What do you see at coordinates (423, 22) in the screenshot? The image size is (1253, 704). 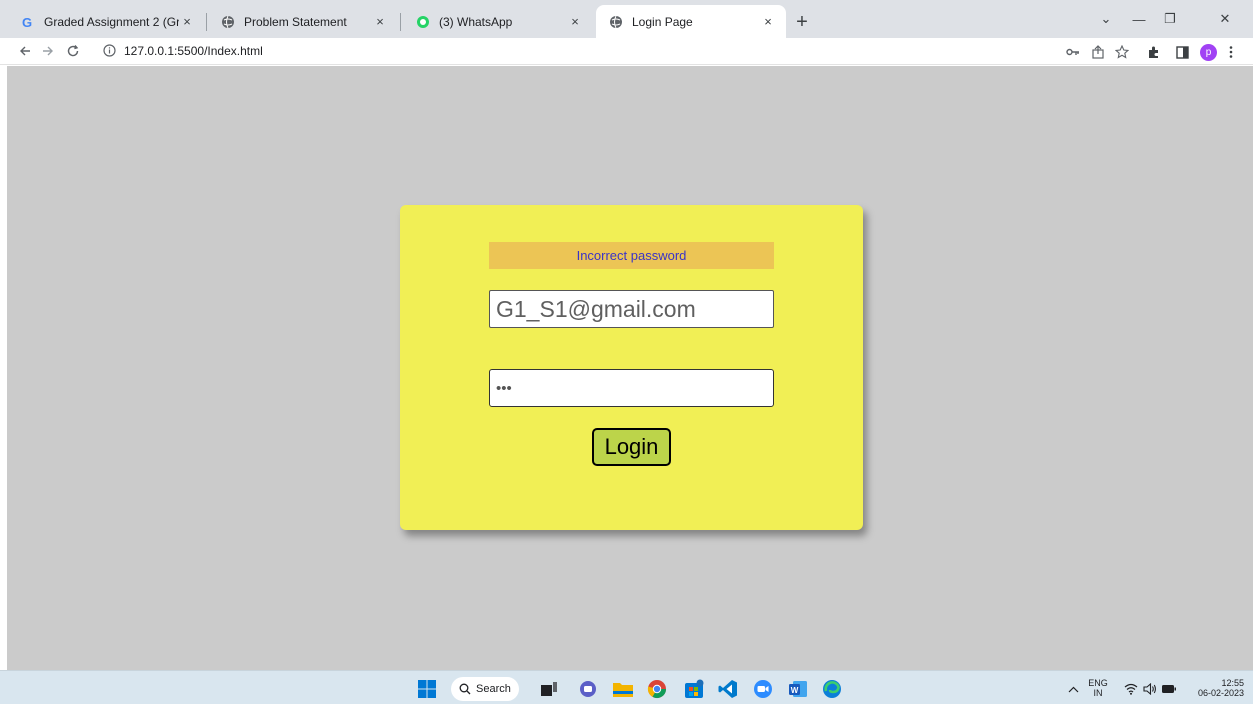 I see `whatsapp-icon` at bounding box center [423, 22].